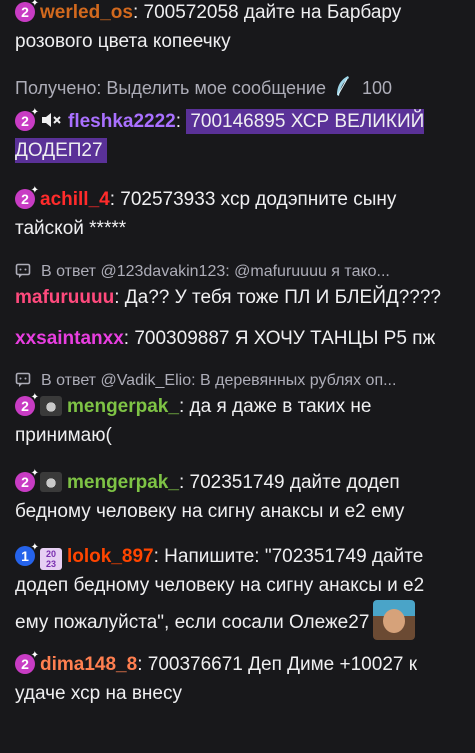 This screenshot has width=475, height=753. I want to click on chat-username: fleshka2222, so click(122, 121).